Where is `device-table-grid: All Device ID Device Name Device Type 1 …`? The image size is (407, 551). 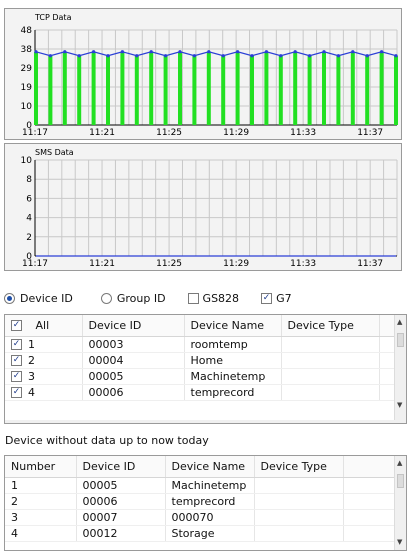 device-table-grid: All Device ID Device Name Device Type 1 … is located at coordinates (200, 358).